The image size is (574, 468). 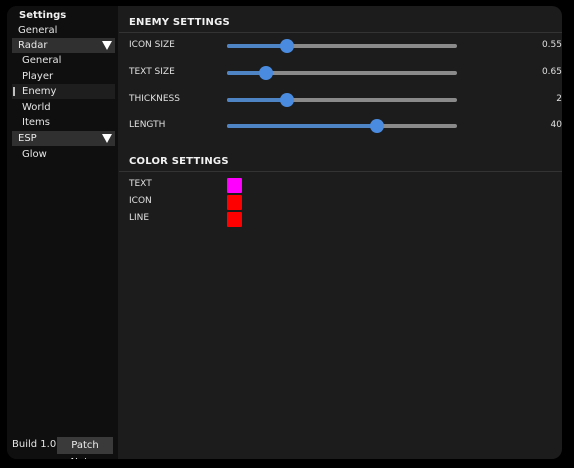 I want to click on slider-value: 40, so click(x=556, y=125).